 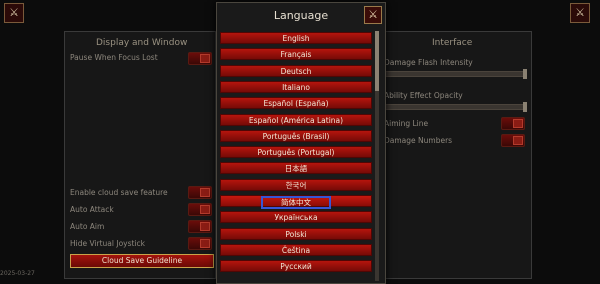 I want to click on language-option: Italiano, so click(x=296, y=86).